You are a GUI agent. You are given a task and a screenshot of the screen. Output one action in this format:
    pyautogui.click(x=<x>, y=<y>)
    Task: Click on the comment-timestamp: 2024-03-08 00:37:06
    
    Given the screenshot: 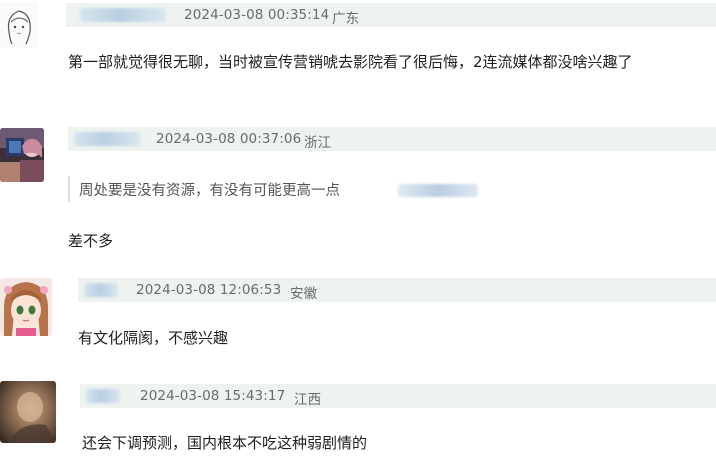 What is the action you would take?
    pyautogui.click(x=229, y=139)
    